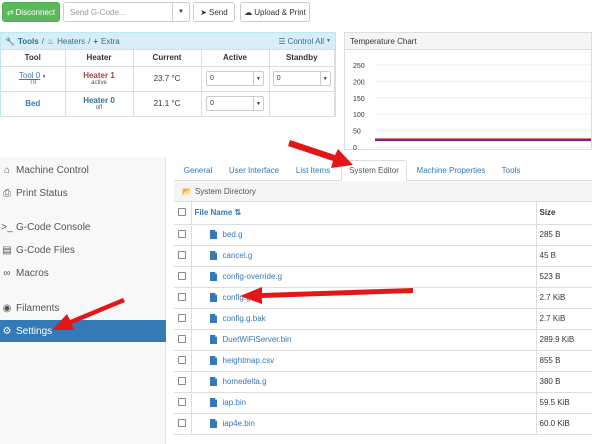 This screenshot has width=592, height=444. I want to click on file-name: config.g.bak, so click(244, 318).